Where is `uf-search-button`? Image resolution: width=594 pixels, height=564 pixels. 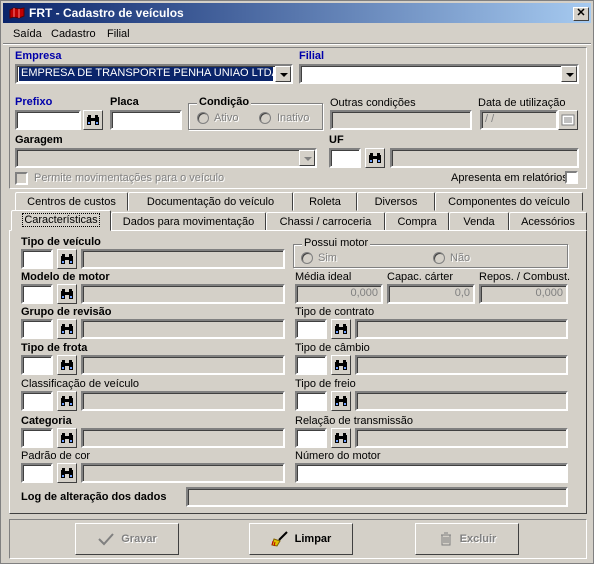
uf-search-button is located at coordinates (375, 158).